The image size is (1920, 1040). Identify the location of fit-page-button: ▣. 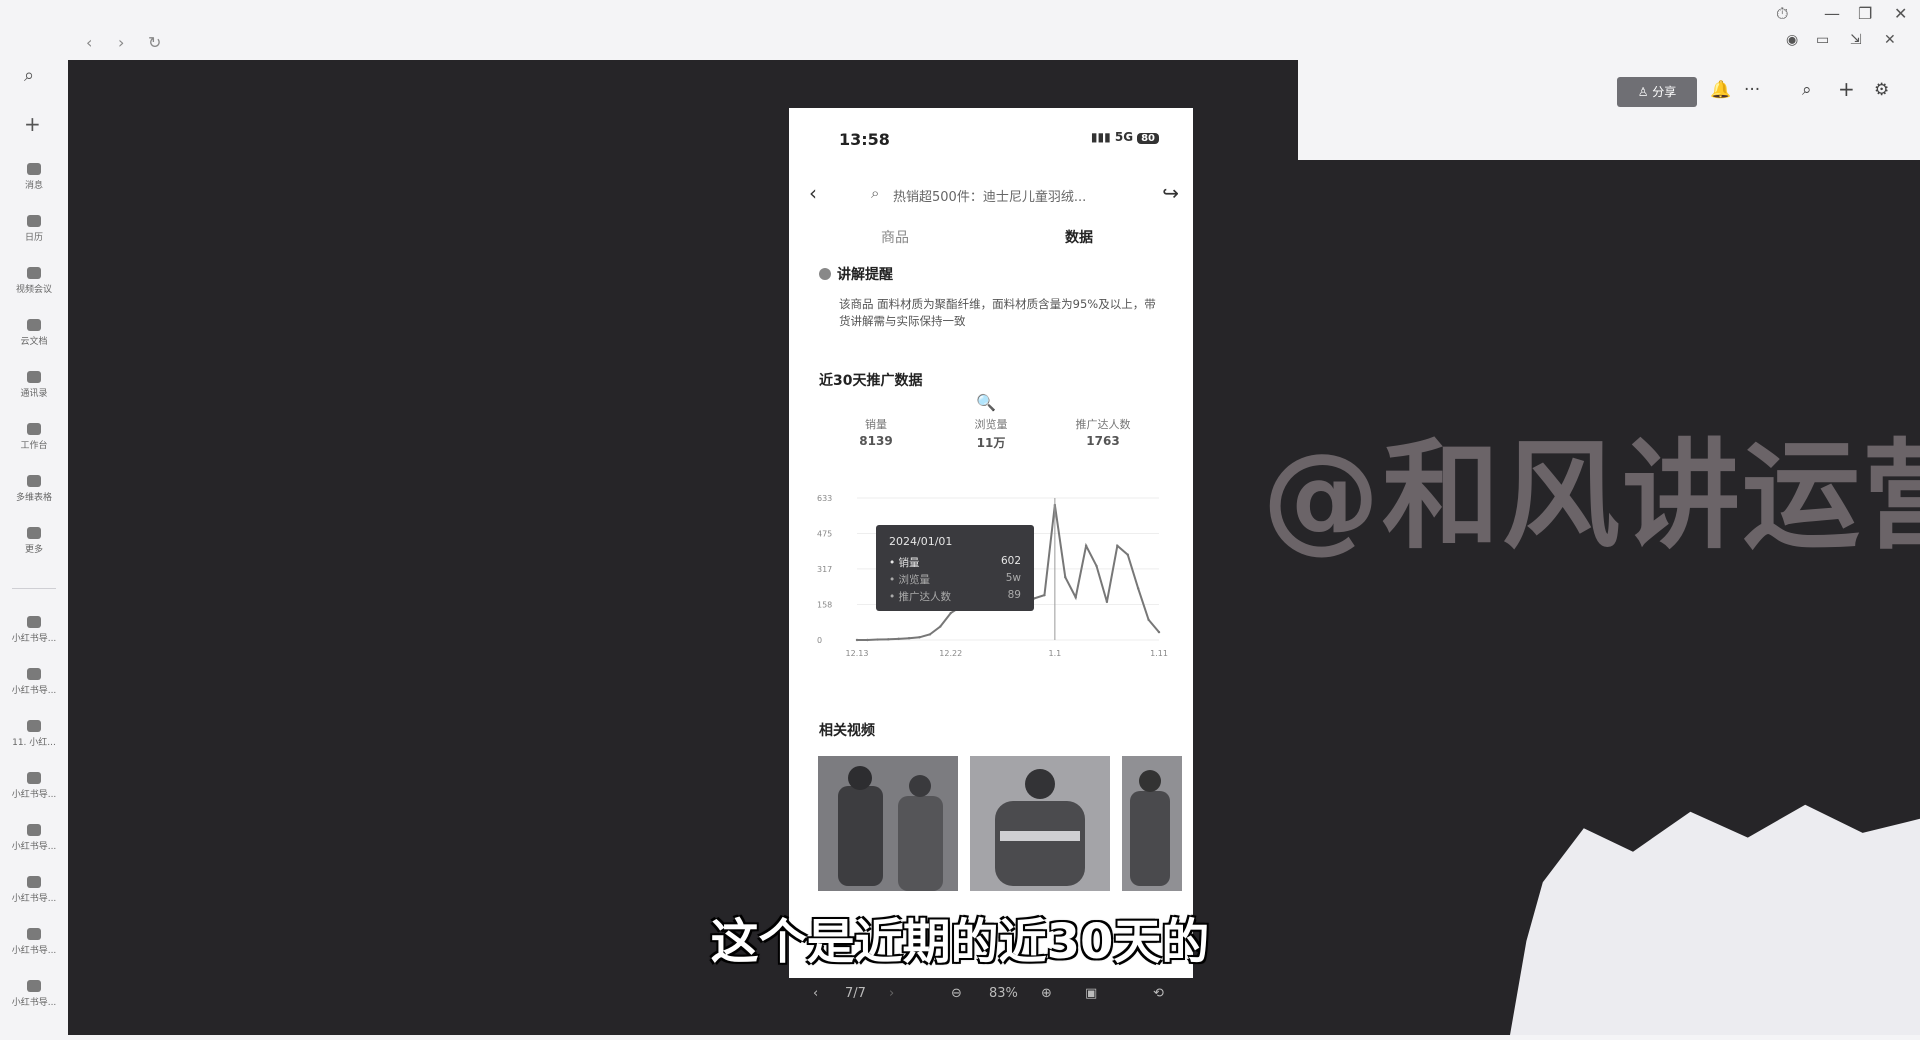
(1091, 993).